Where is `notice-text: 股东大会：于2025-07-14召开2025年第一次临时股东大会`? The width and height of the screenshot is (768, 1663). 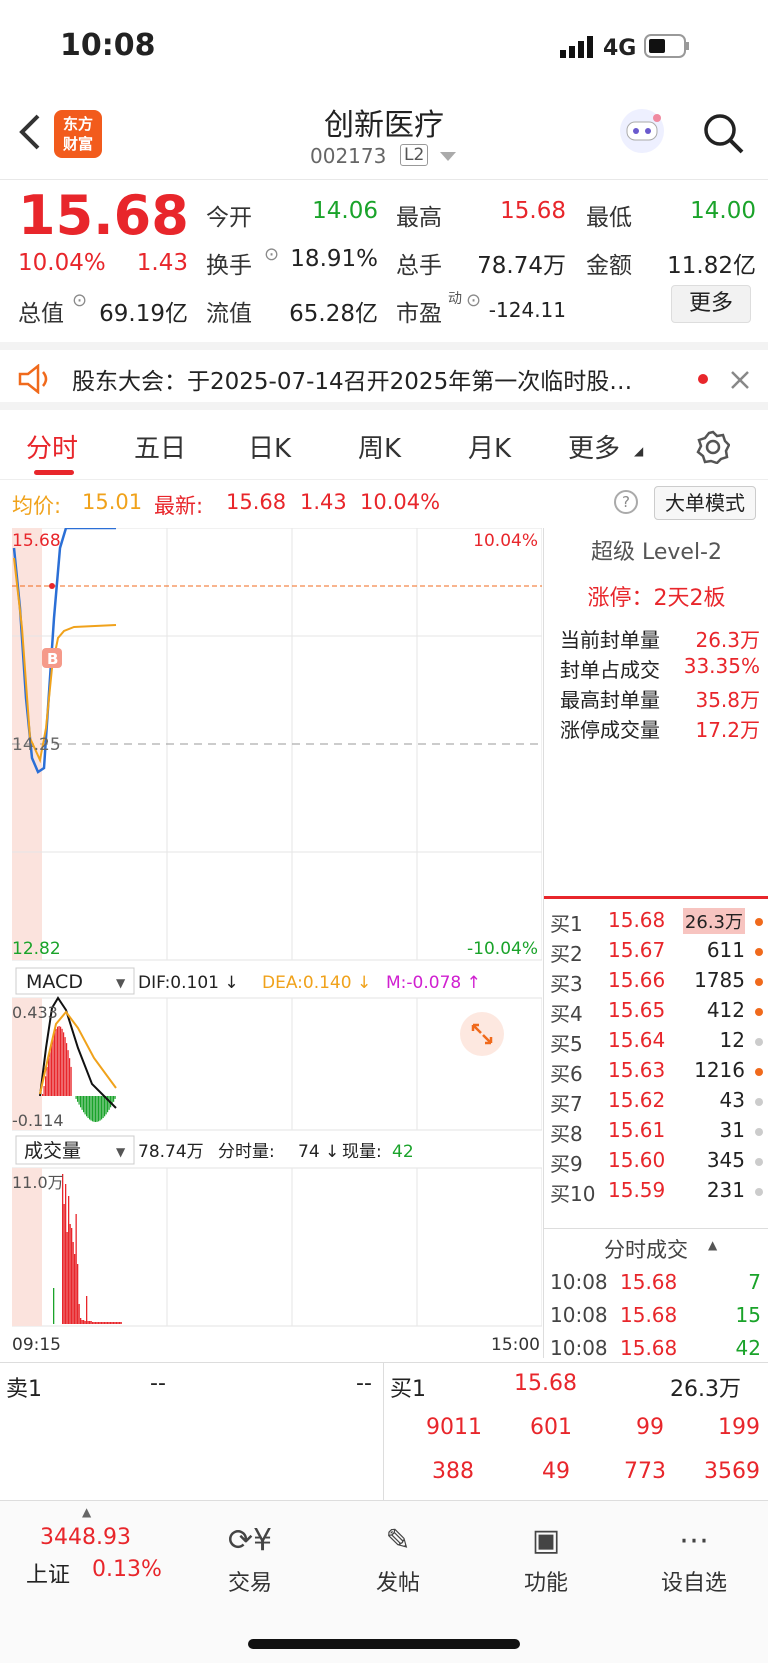 notice-text: 股东大会：于2025-07-14召开2025年第一次临时股东大会 is located at coordinates (362, 379).